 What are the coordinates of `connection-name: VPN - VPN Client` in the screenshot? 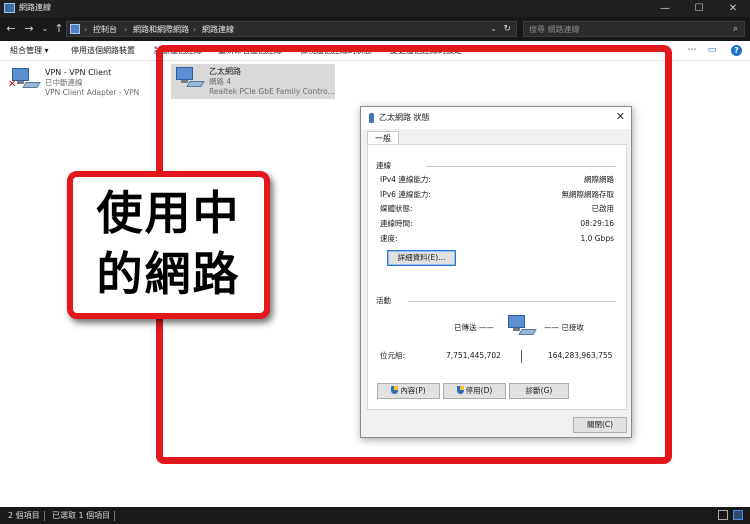 It's located at (78, 72).